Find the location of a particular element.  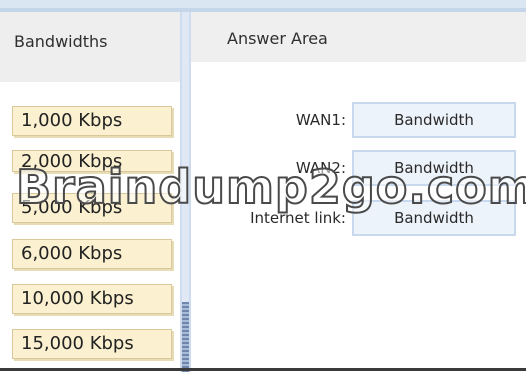

bandwidths-header: Bandwidths is located at coordinates (90, 47).